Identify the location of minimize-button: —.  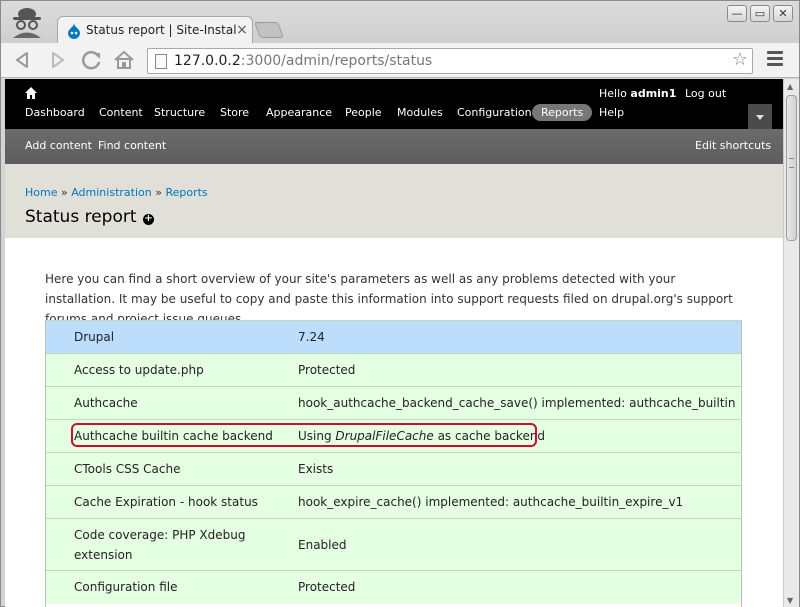
(737, 13).